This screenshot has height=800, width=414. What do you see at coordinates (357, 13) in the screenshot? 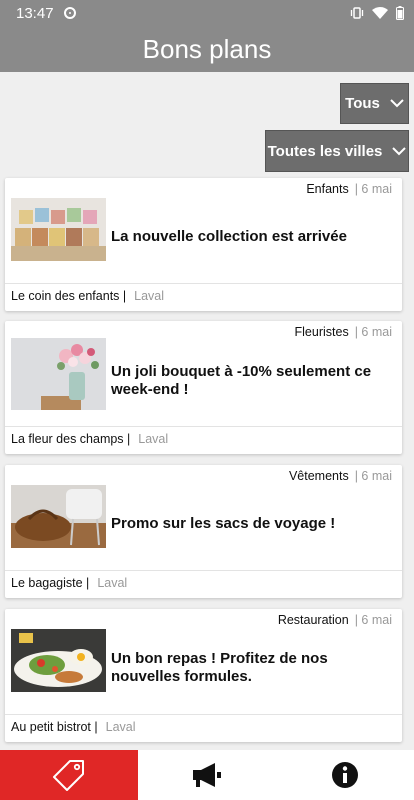
I see `vibrate-icon` at bounding box center [357, 13].